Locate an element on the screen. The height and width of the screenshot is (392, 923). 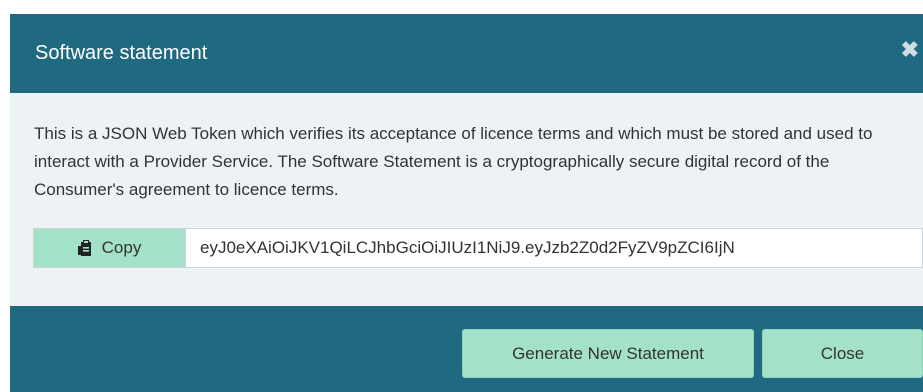
copy-button: Copy is located at coordinates (109, 248).